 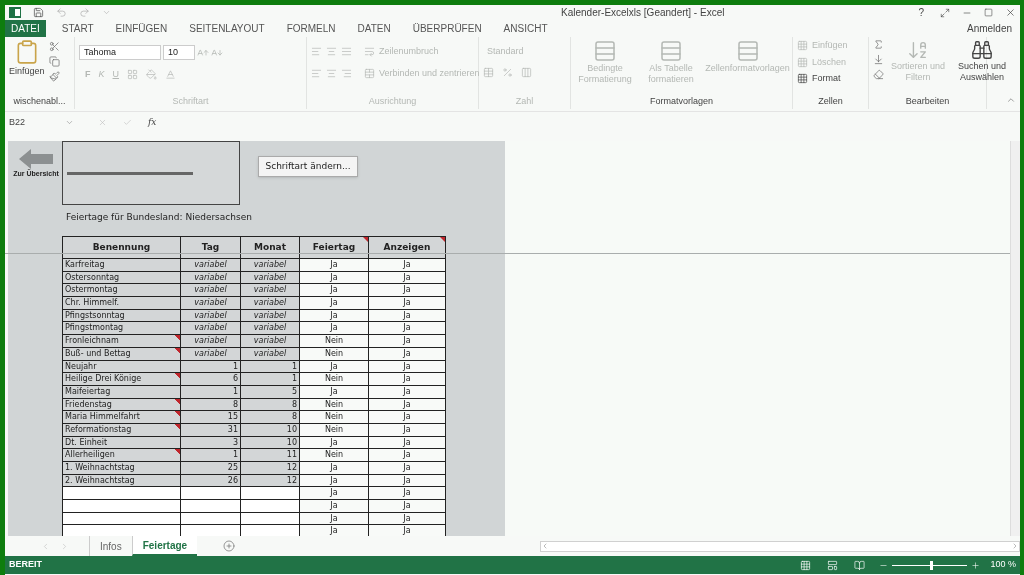 What do you see at coordinates (38, 12) in the screenshot?
I see `save-icon` at bounding box center [38, 12].